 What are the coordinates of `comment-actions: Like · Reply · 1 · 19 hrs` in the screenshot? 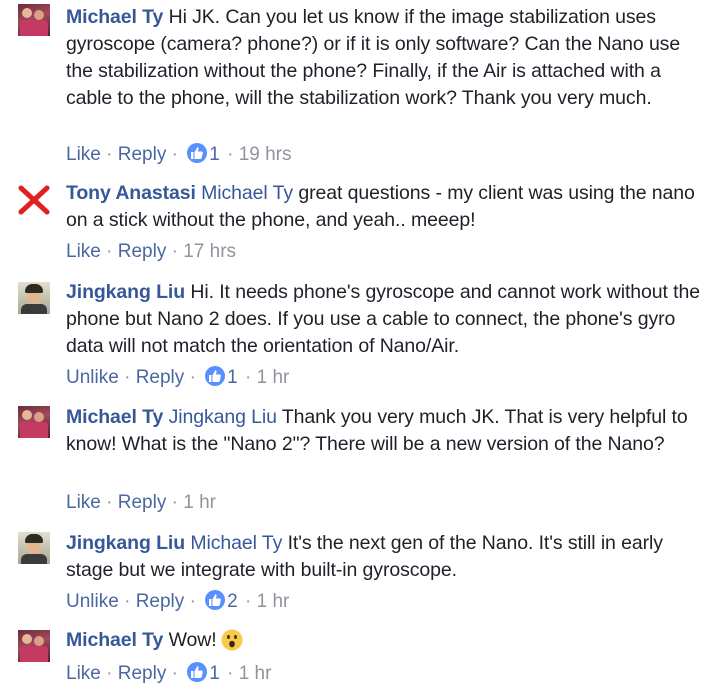 It's located at (179, 155).